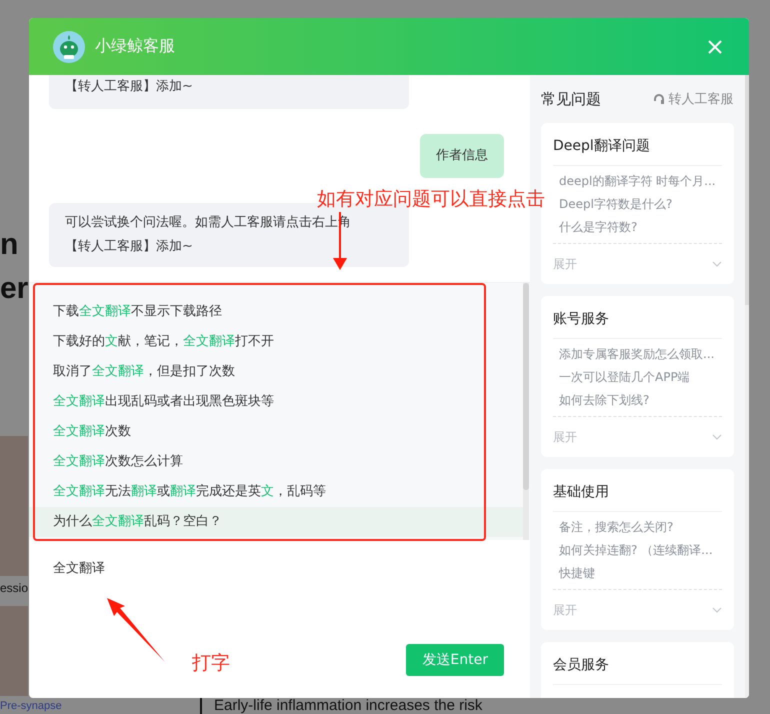 The height and width of the screenshot is (714, 770). What do you see at coordinates (229, 92) in the screenshot?
I see `bot-message: 【转人工客服】添加~` at bounding box center [229, 92].